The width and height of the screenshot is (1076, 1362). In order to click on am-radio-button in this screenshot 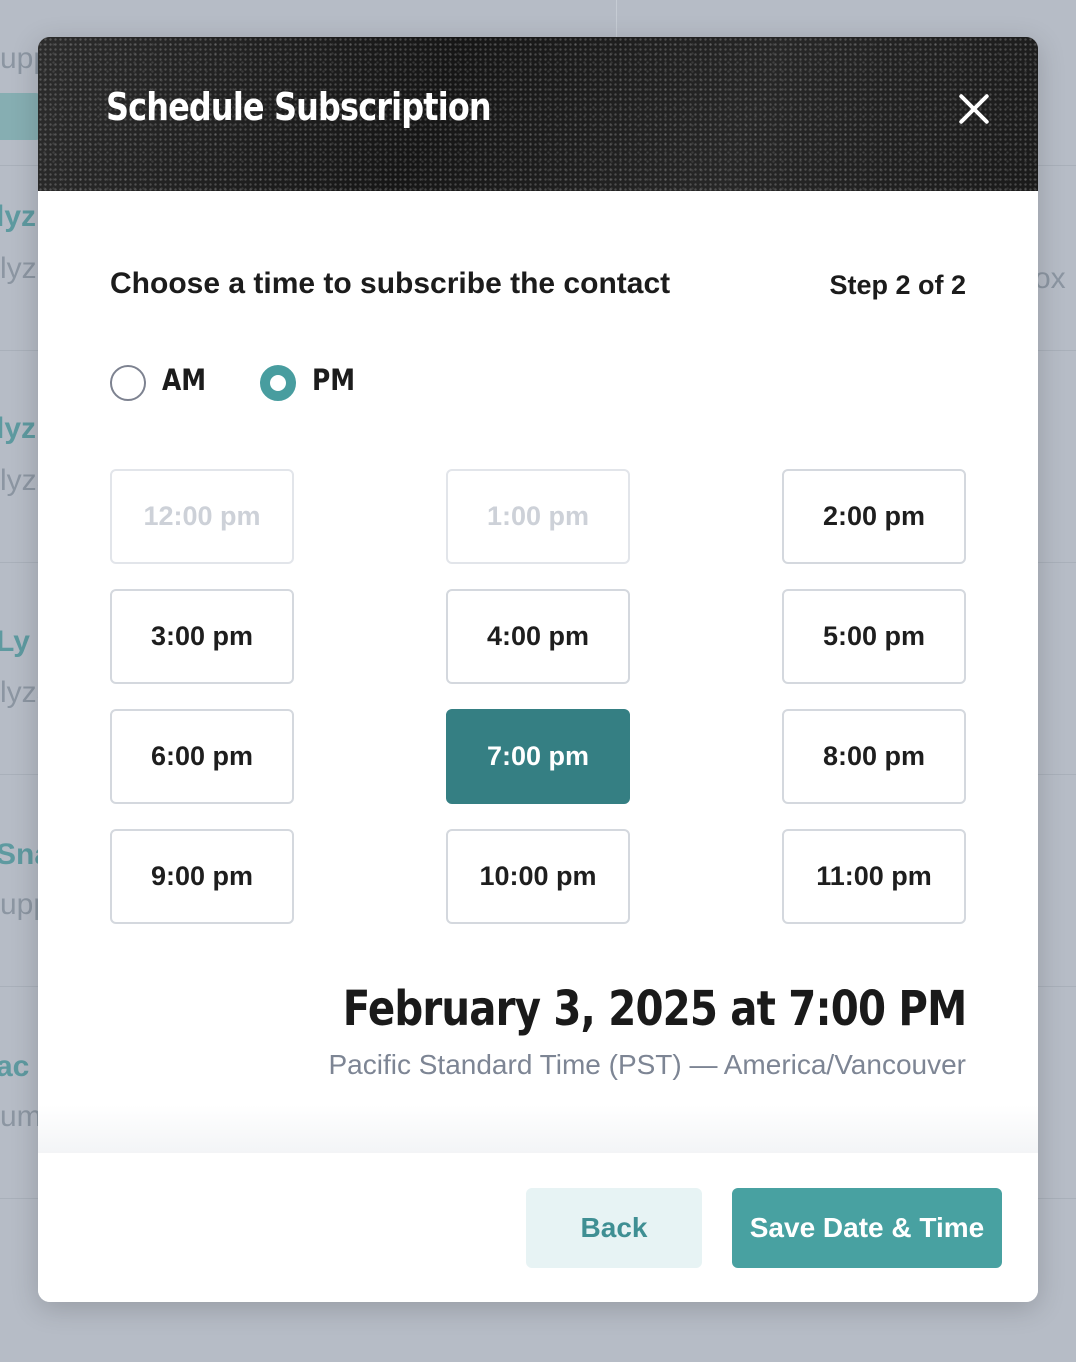, I will do `click(128, 383)`.